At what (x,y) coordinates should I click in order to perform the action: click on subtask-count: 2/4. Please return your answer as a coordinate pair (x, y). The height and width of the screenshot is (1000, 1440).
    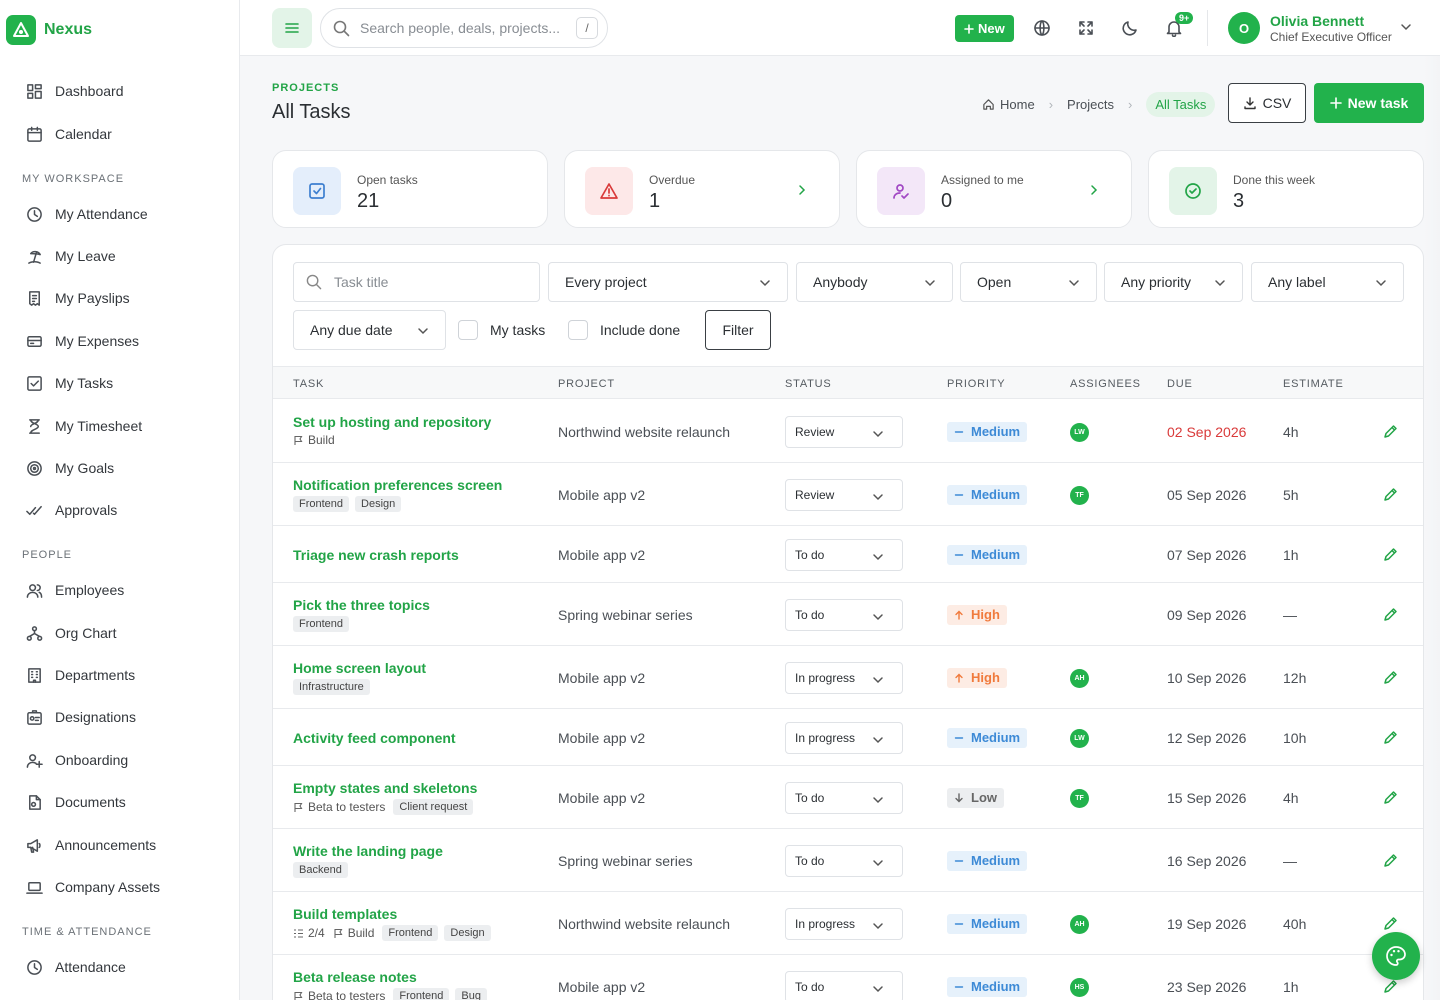
    Looking at the image, I should click on (309, 933).